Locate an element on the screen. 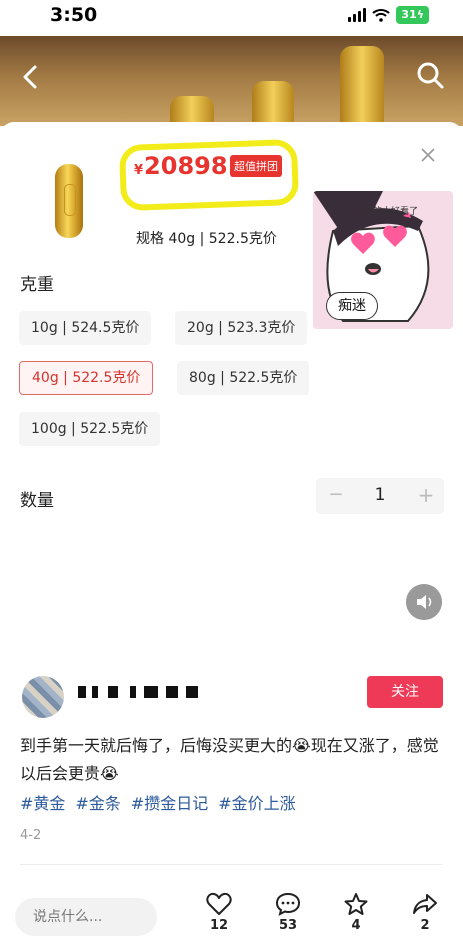 This screenshot has height=941, width=463. group-buy-badge: 超值拼团 is located at coordinates (256, 166).